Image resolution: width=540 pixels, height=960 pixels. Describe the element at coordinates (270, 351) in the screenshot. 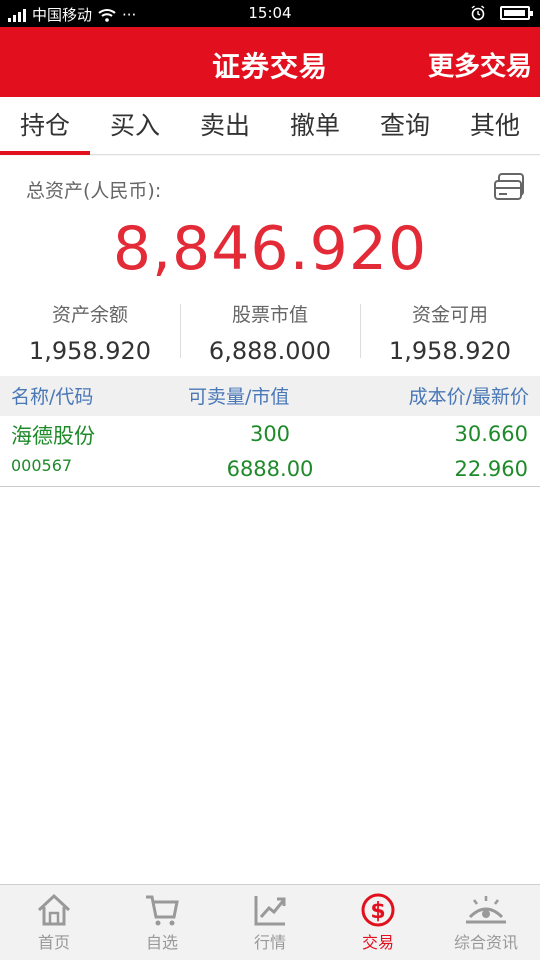

I see `stock-market-value-amount: 6,888.000` at that location.